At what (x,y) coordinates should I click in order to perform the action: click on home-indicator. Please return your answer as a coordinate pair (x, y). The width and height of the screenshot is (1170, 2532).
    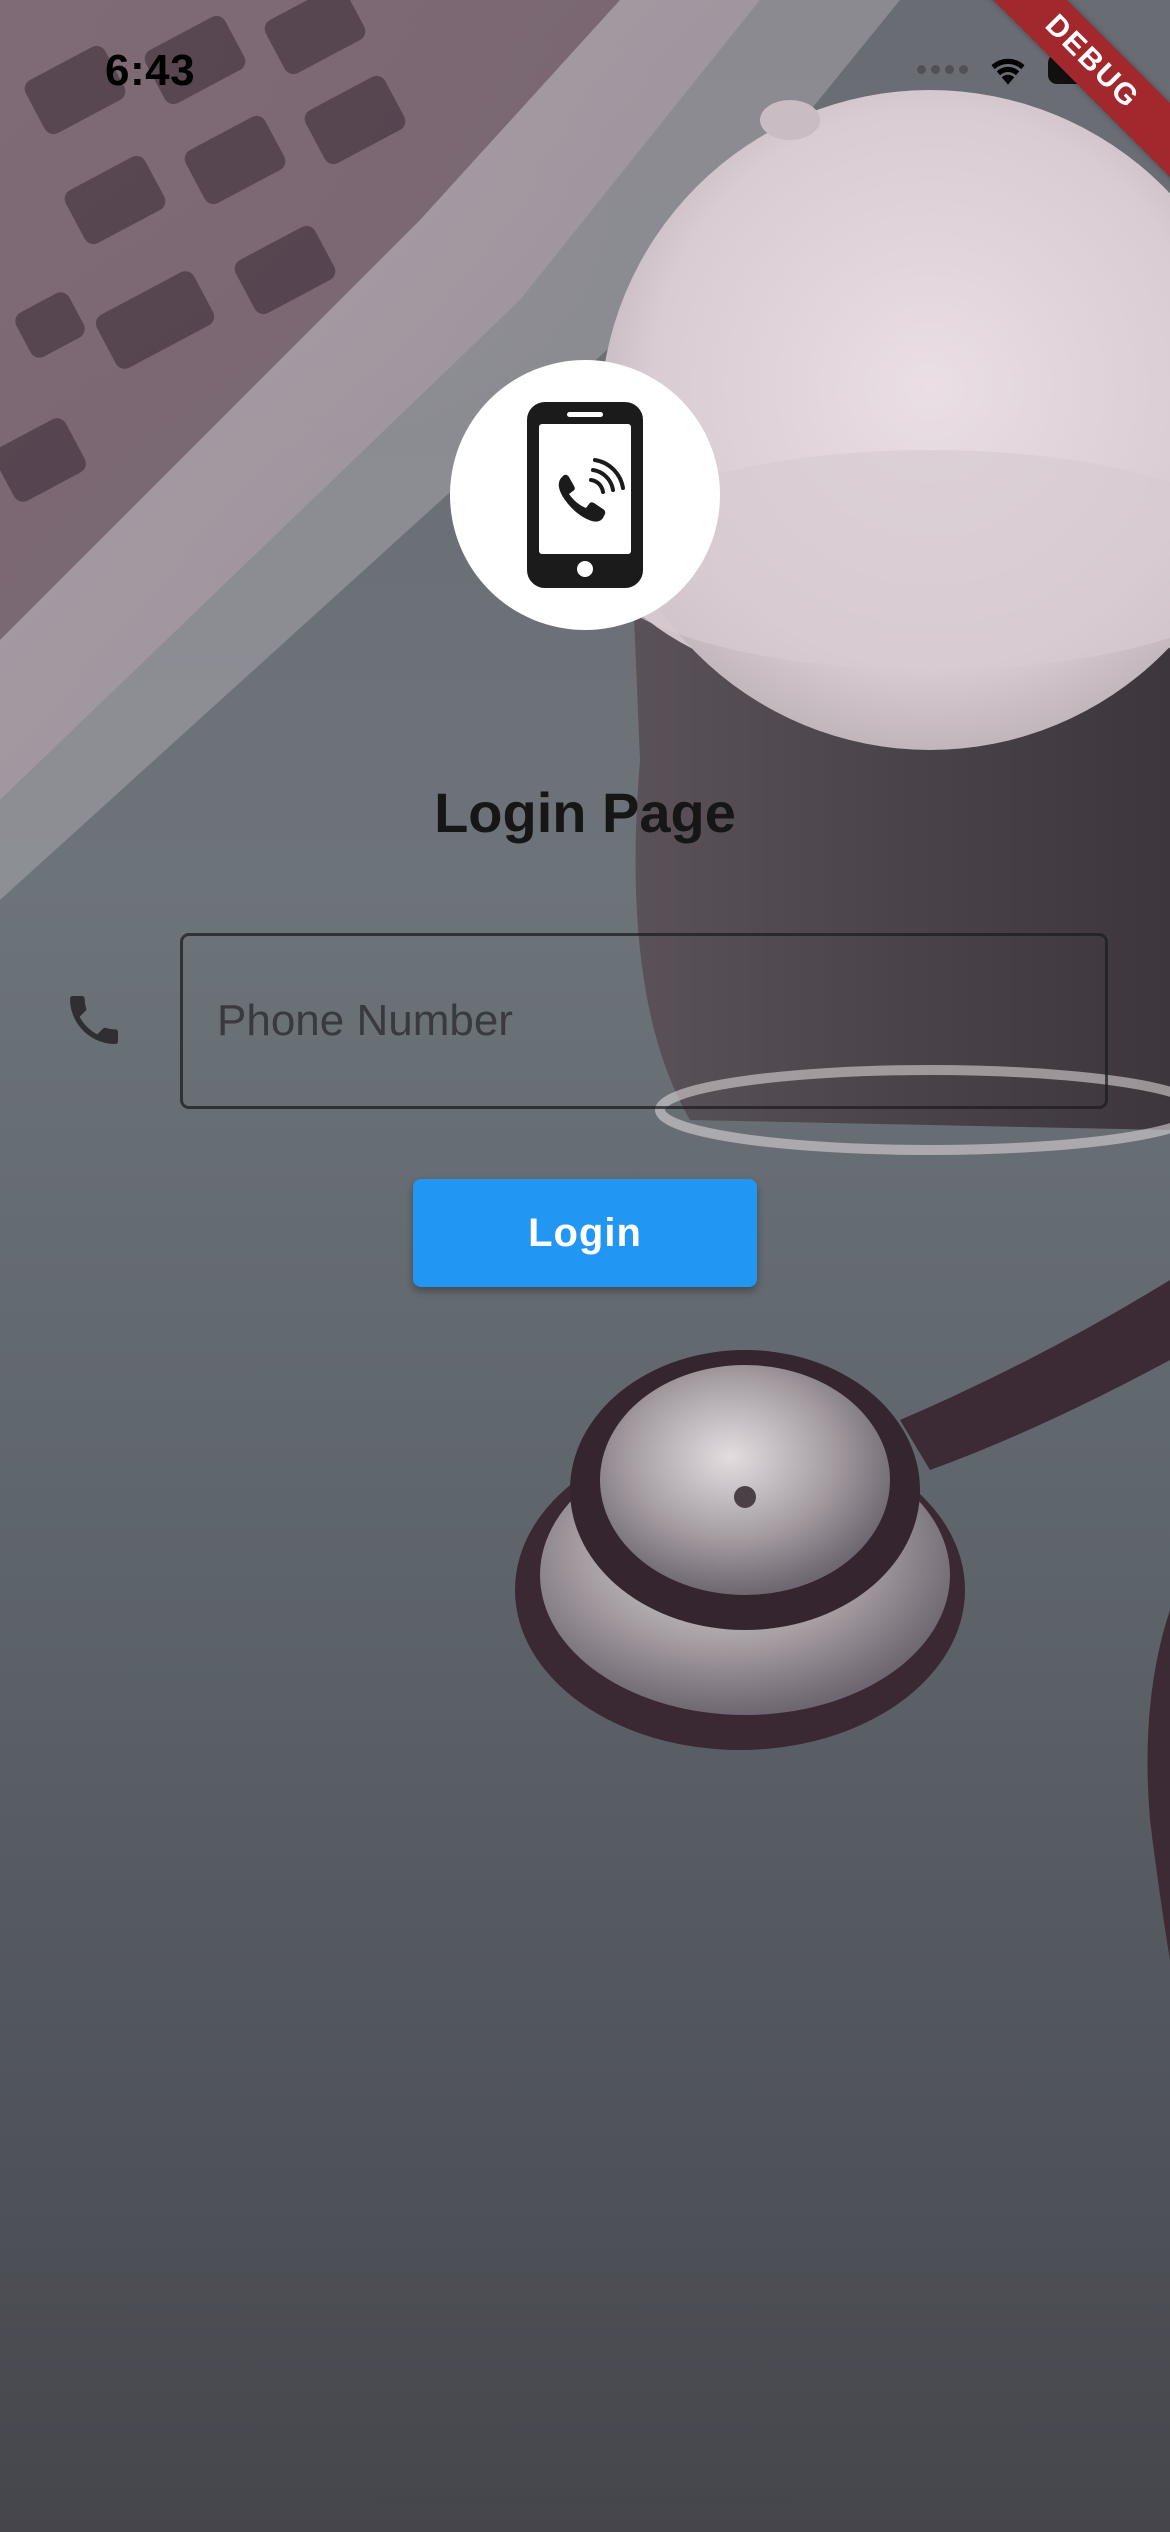
    Looking at the image, I should click on (585, 2497).